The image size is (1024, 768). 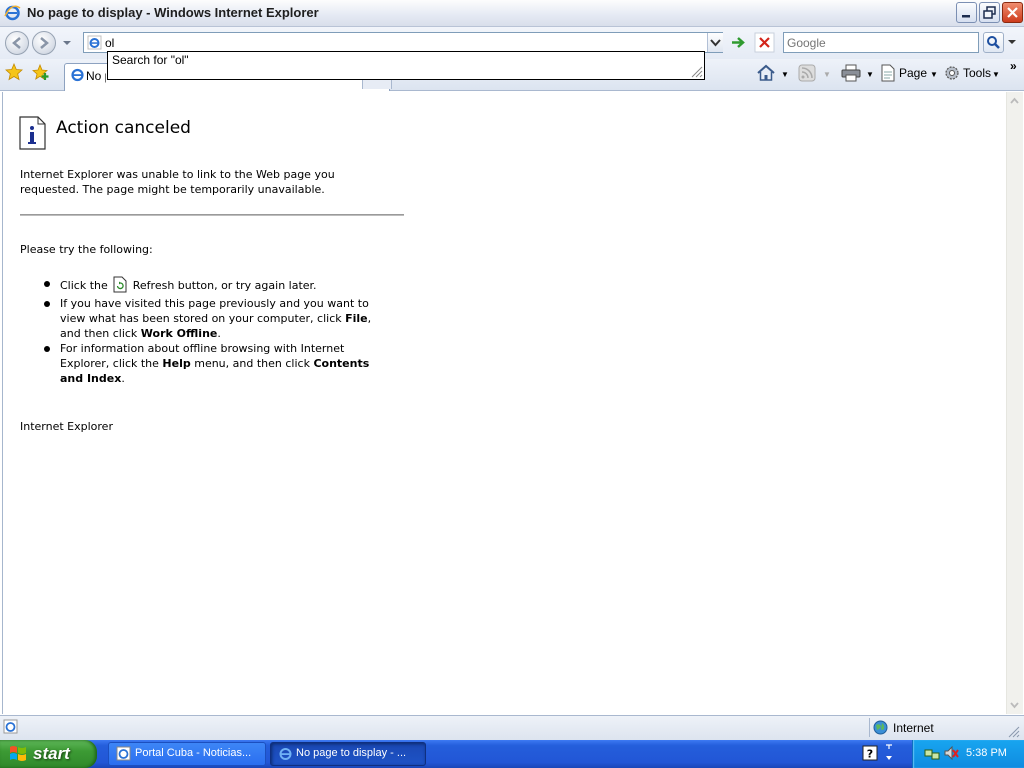 I want to click on search-input, so click(x=881, y=42).